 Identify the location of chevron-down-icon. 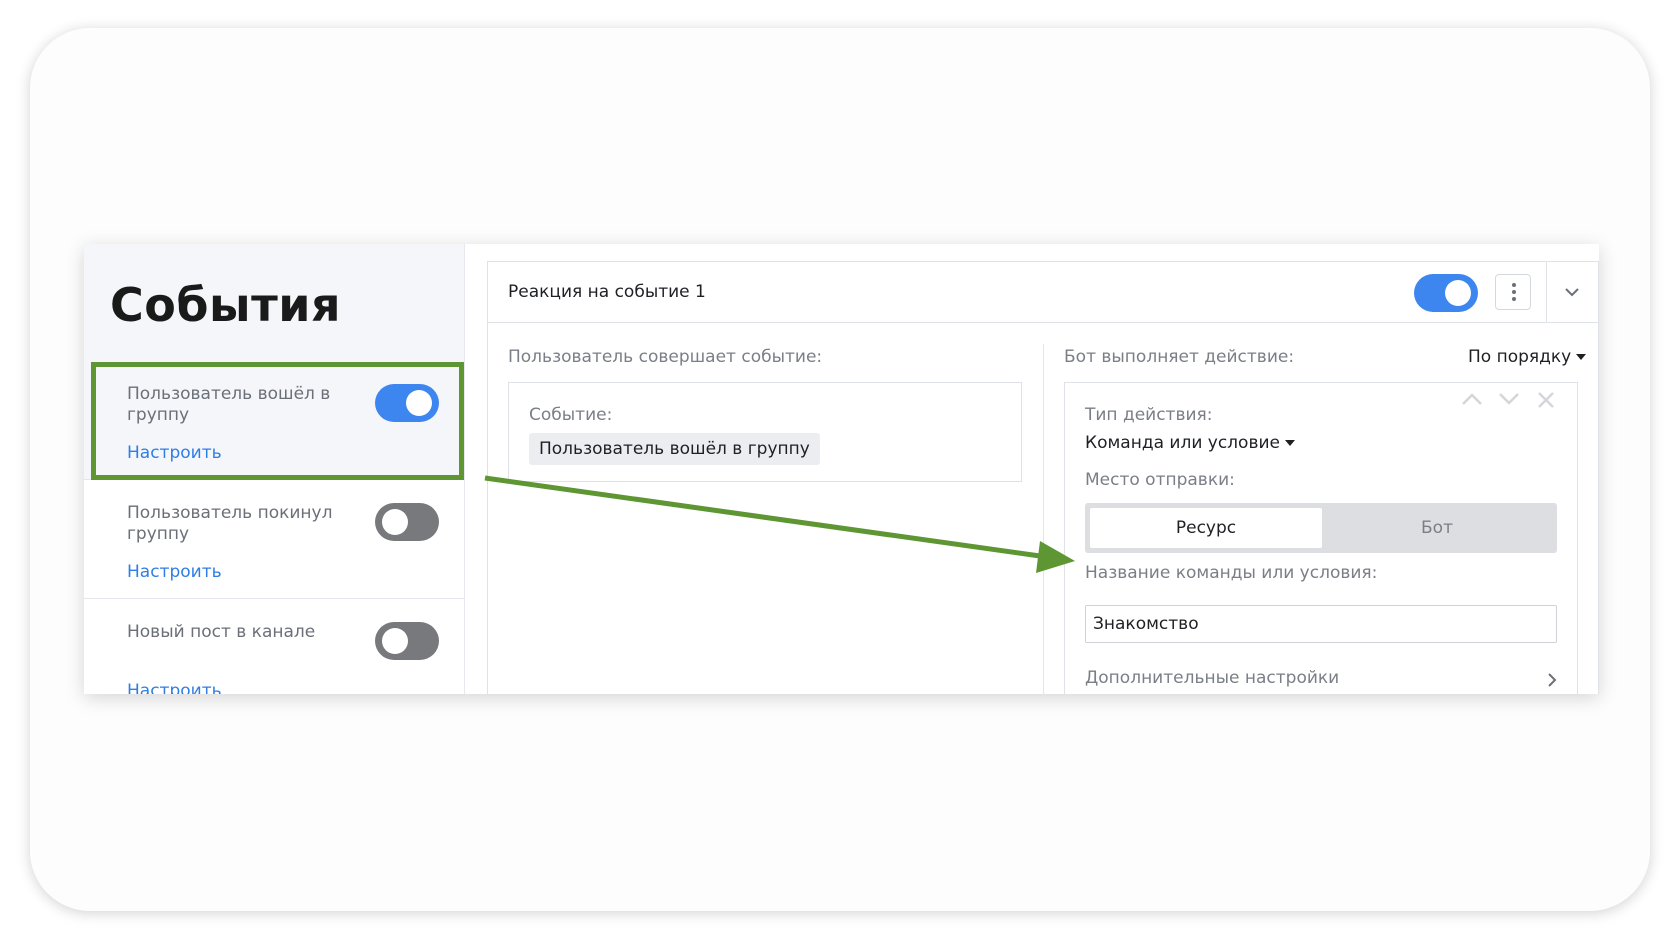
(1572, 292).